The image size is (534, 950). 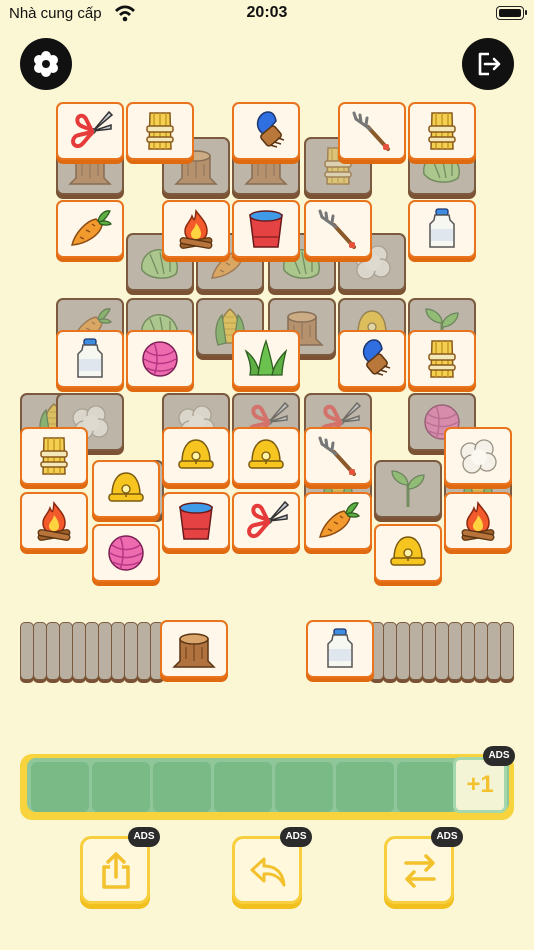 I want to click on exit-button, so click(x=488, y=64).